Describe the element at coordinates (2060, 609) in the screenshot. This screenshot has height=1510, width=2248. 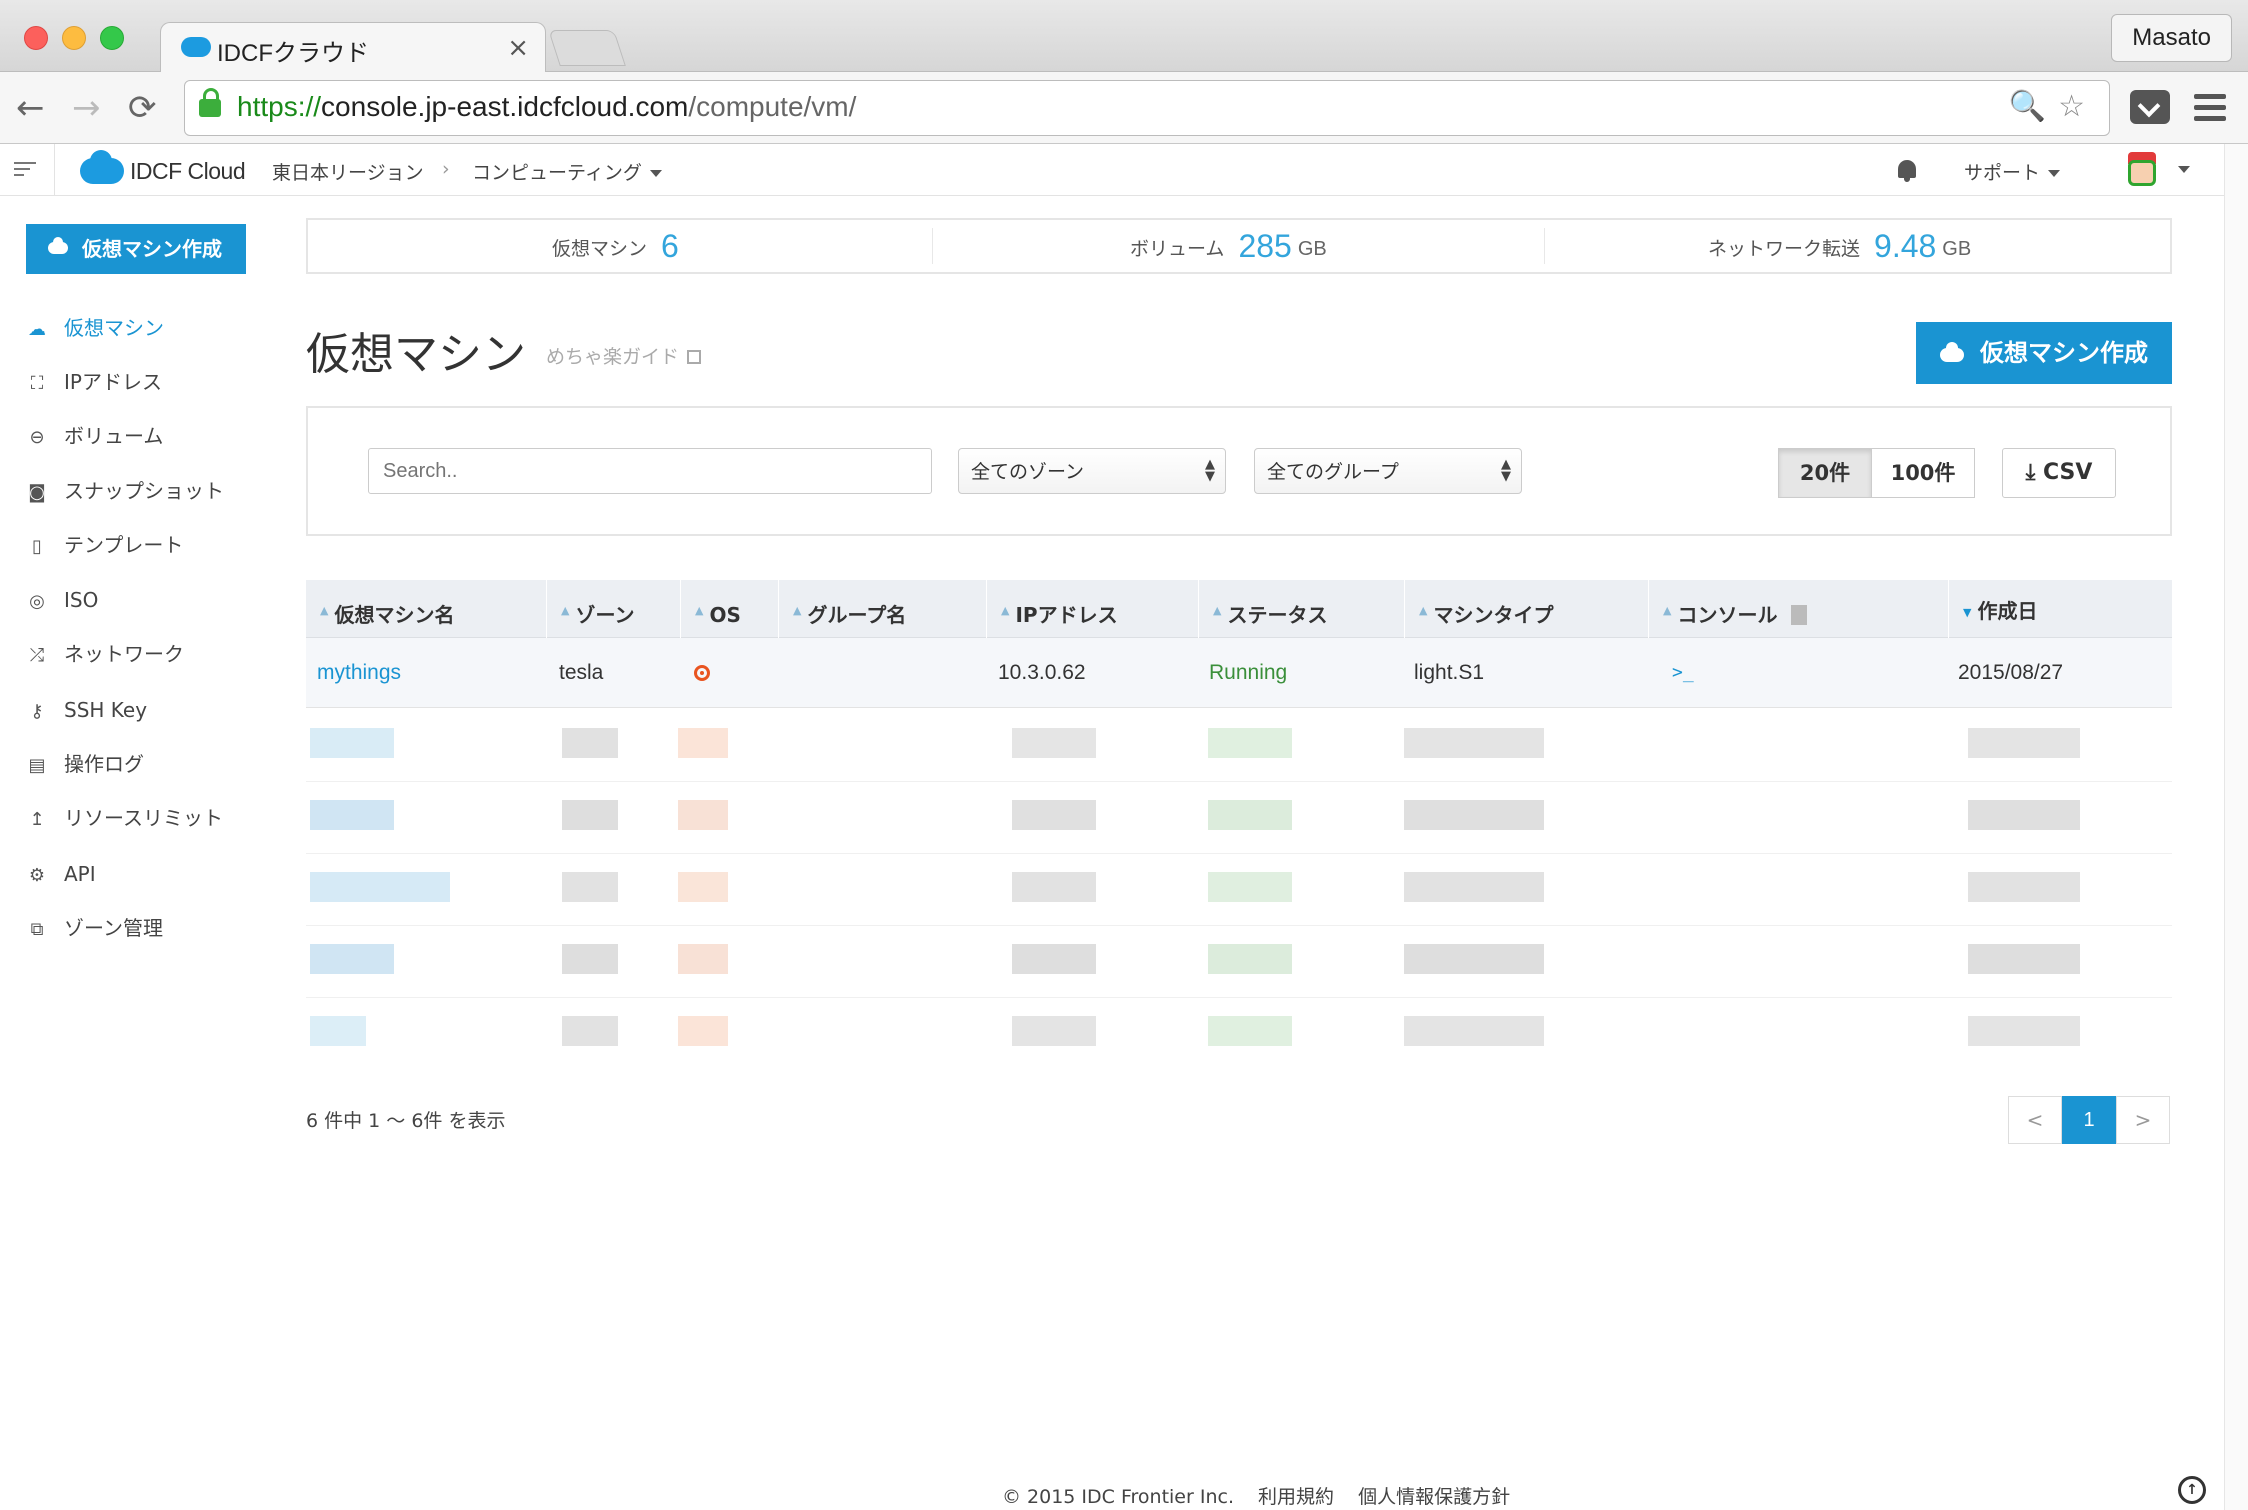
I see `column-created: ▼ 作成日` at that location.